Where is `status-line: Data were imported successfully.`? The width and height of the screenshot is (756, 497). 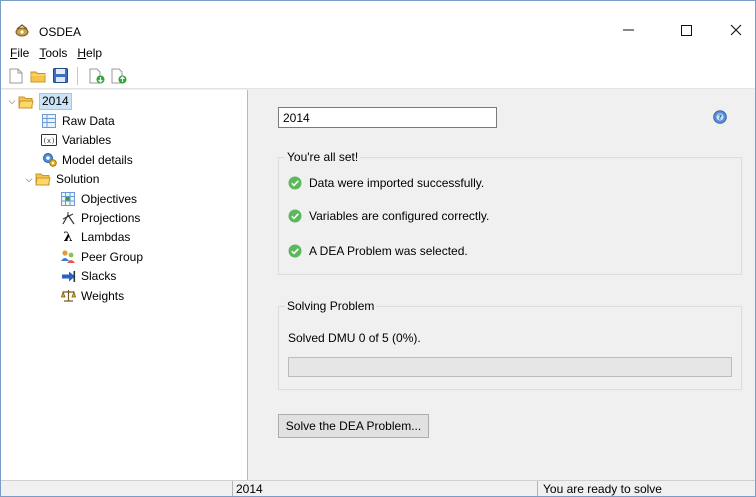
status-line: Data were imported successfully. is located at coordinates (386, 183).